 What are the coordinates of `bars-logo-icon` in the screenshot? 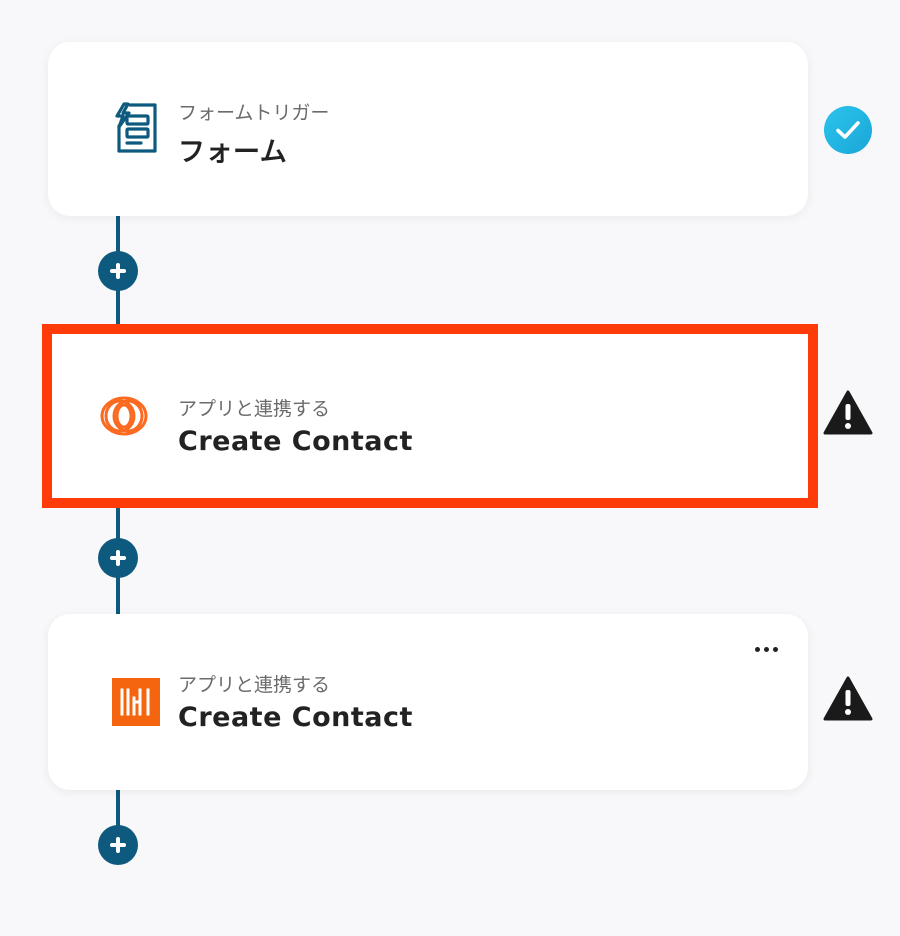 It's located at (136, 702).